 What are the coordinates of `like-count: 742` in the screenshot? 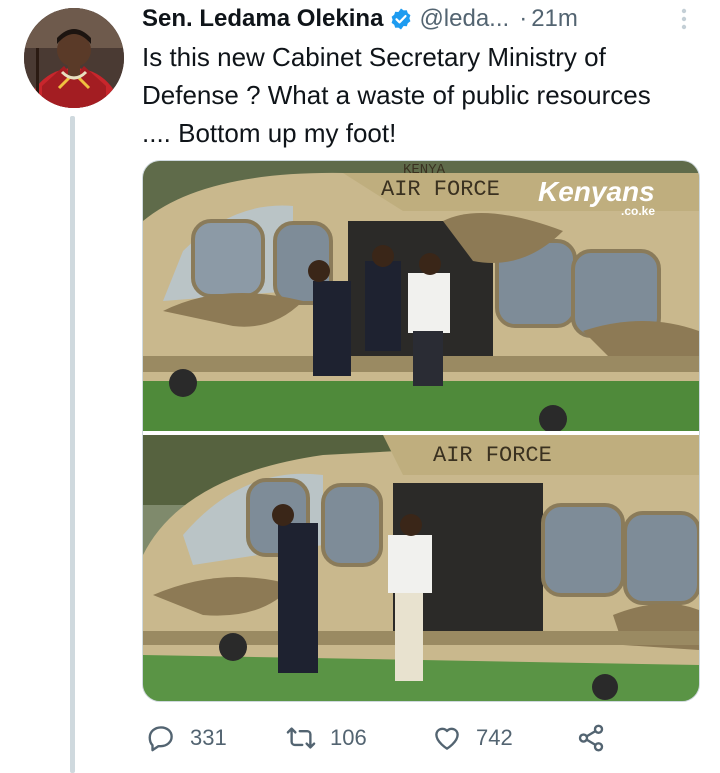 It's located at (494, 737).